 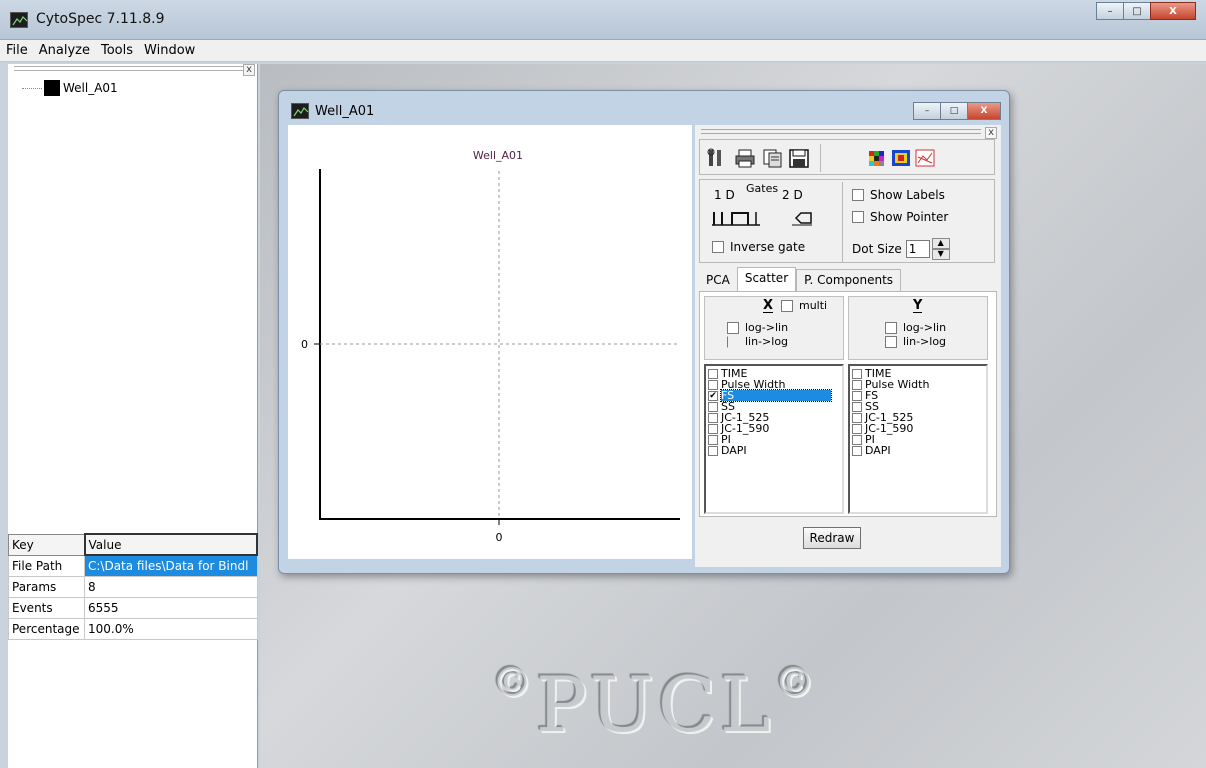 I want to click on save-icon, so click(x=799, y=158).